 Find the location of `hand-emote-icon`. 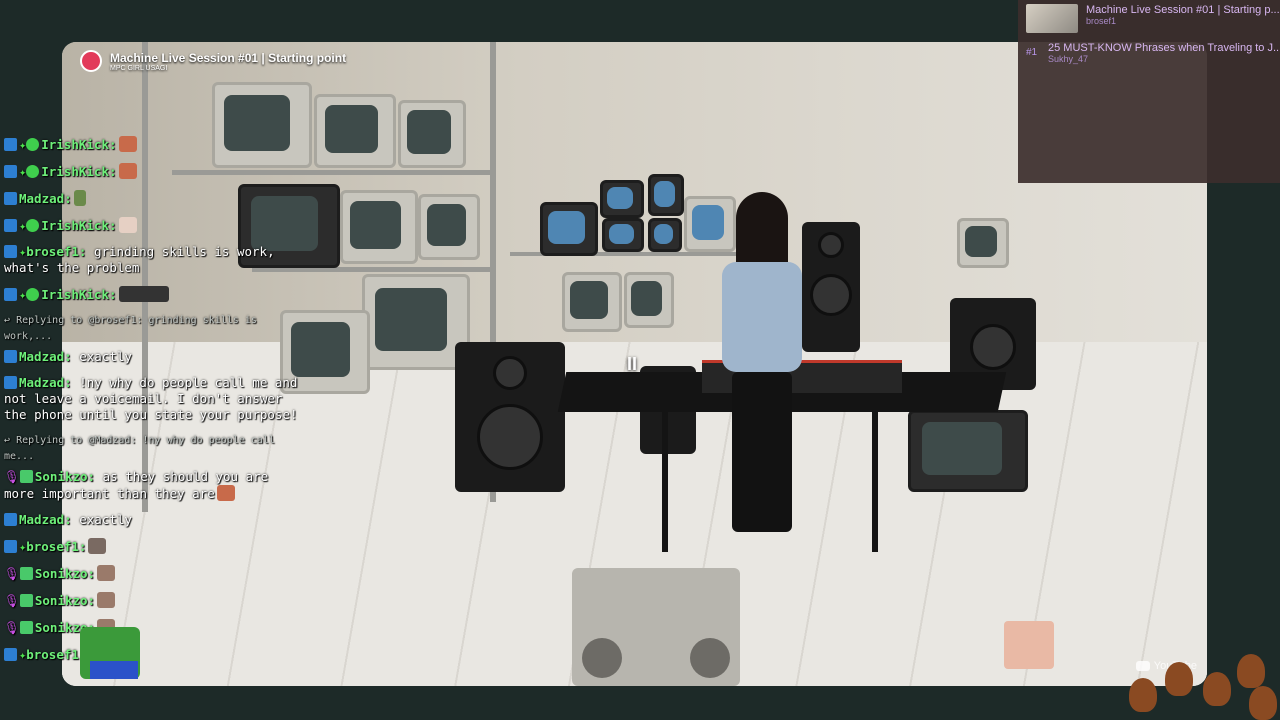

hand-emote-icon is located at coordinates (127, 225).